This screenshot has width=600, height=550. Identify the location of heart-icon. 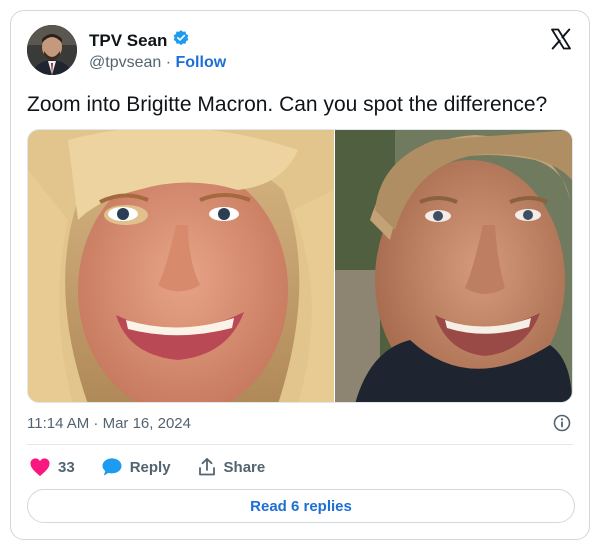
(40, 467).